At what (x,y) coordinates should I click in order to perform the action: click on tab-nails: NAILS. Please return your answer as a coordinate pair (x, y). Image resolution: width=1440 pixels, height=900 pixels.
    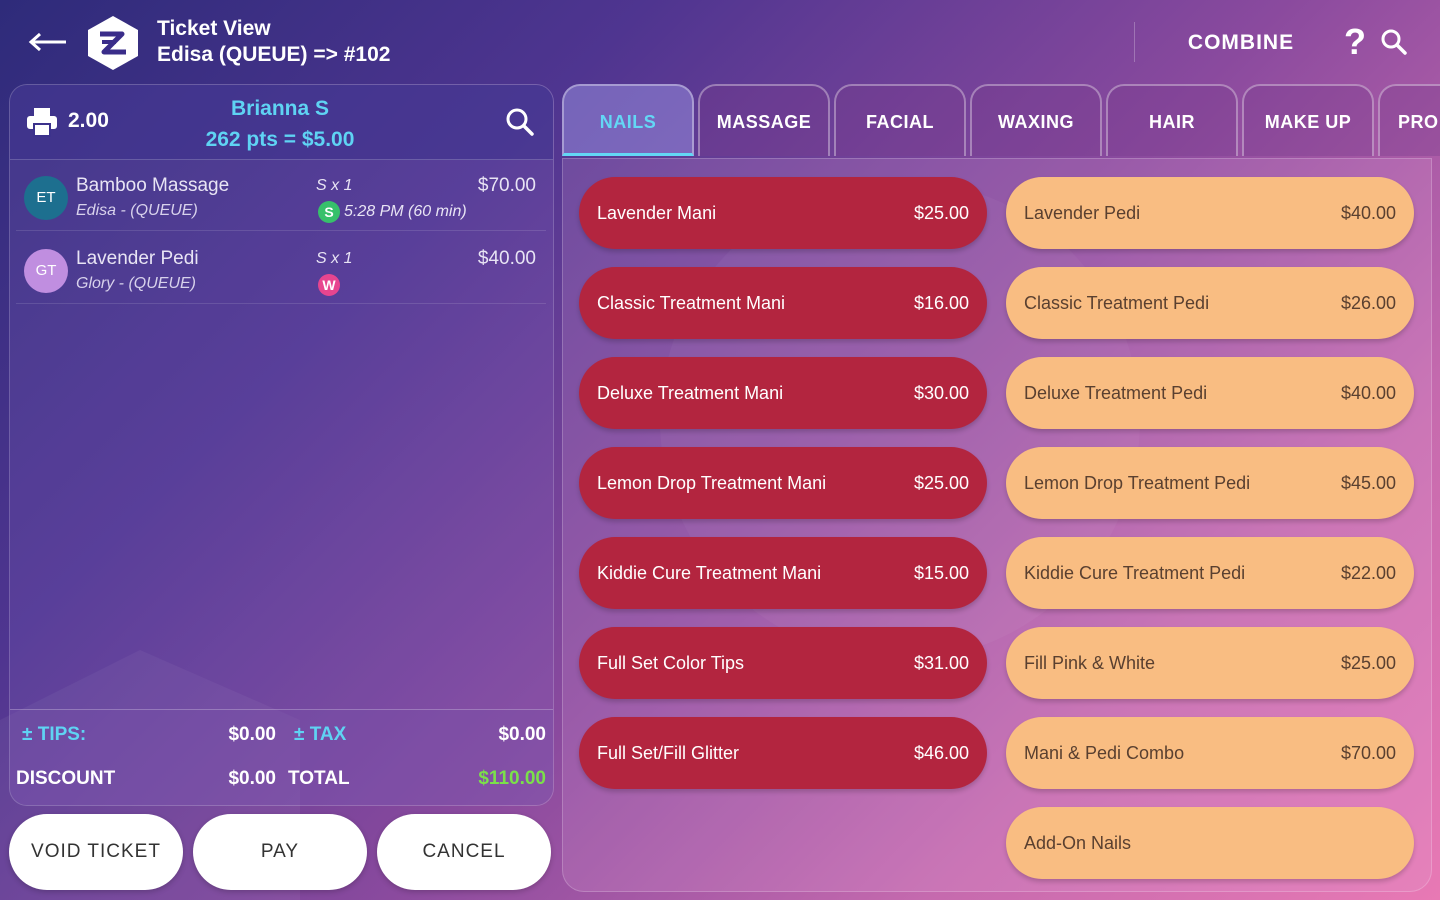
    Looking at the image, I should click on (628, 120).